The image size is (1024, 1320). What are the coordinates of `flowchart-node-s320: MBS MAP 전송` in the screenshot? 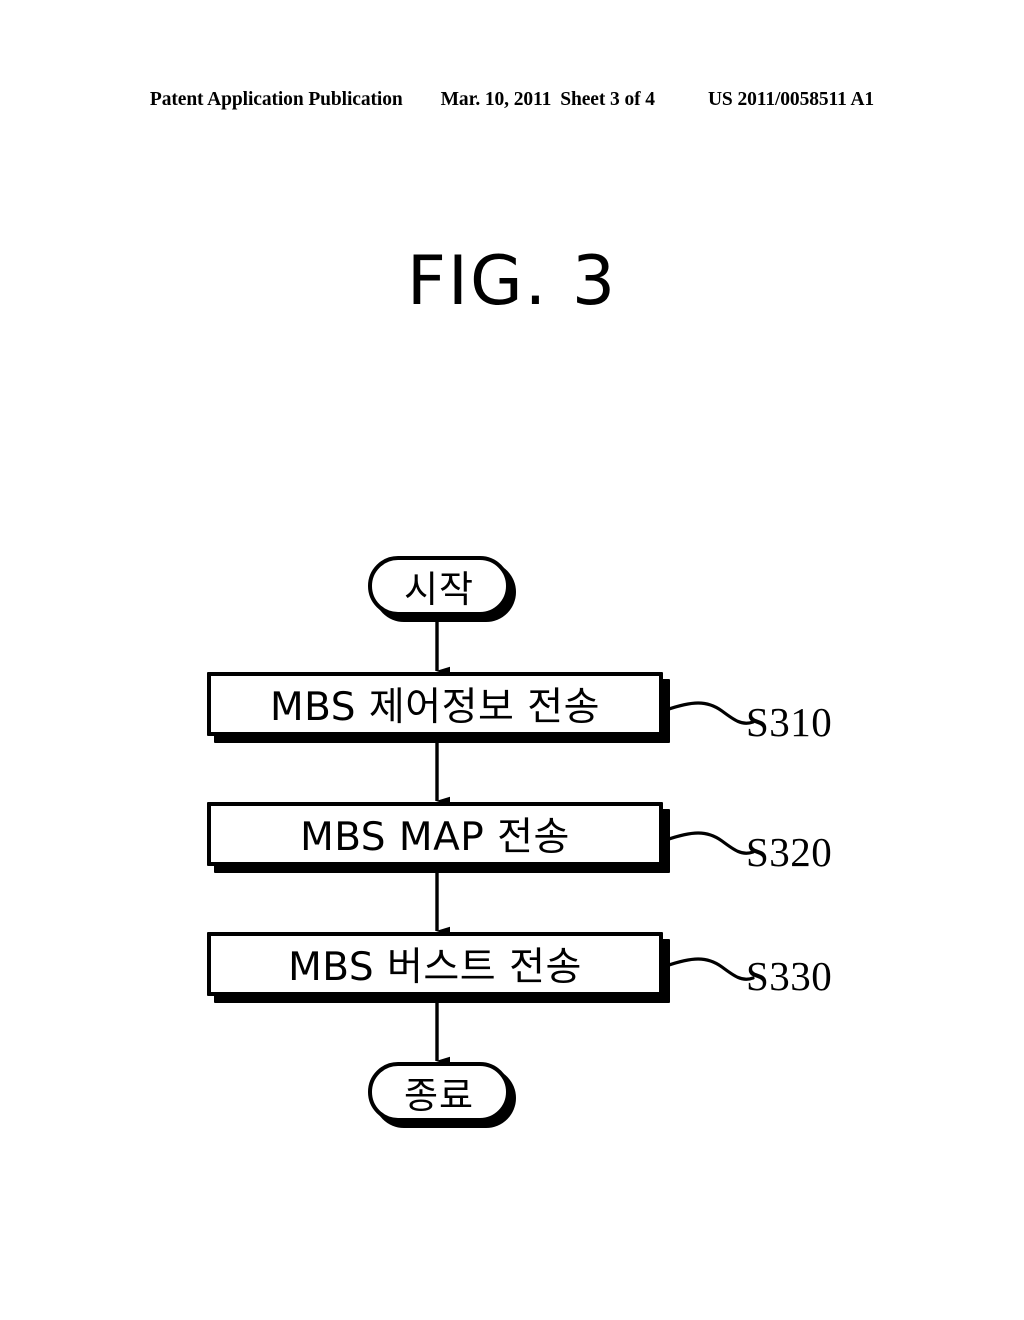 It's located at (435, 834).